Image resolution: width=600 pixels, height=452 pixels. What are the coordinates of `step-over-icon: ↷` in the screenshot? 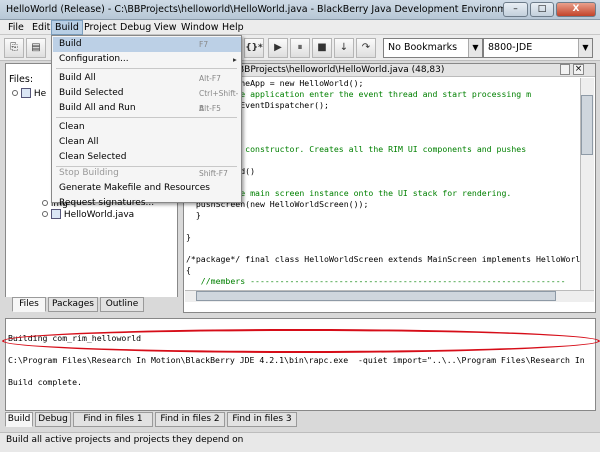 It's located at (366, 48).